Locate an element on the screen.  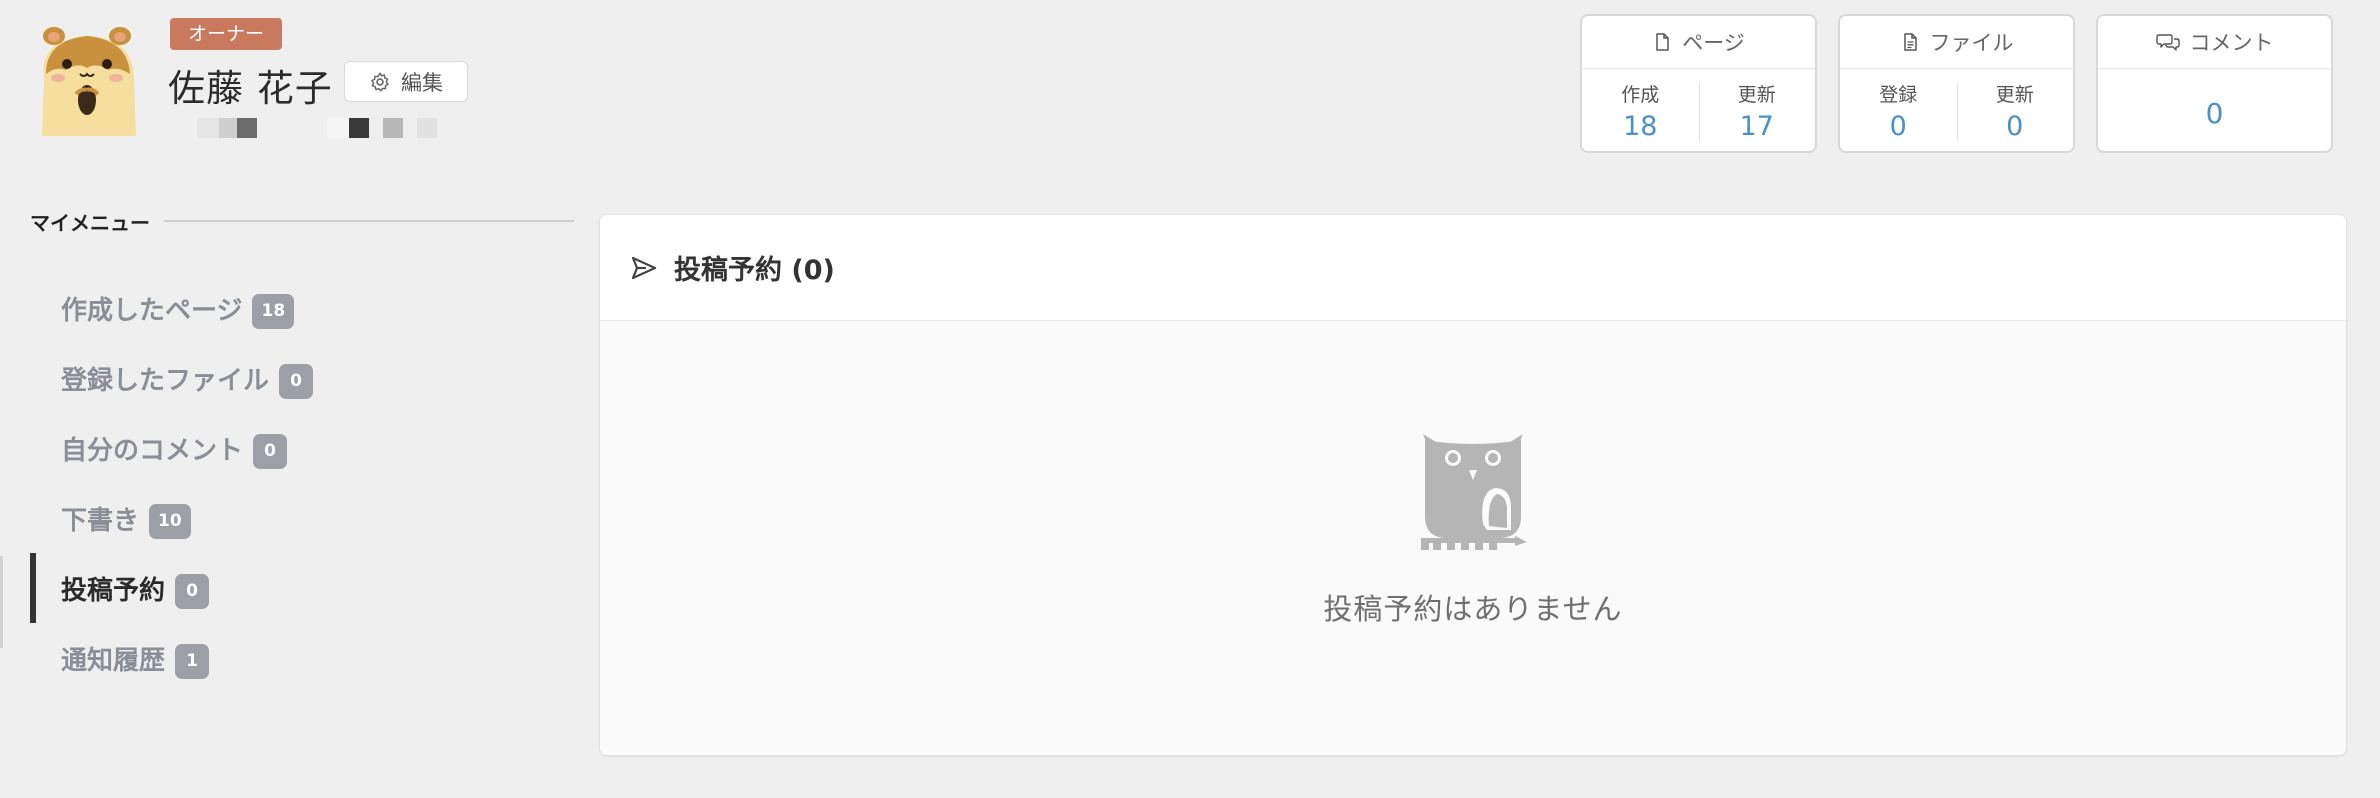
files-updated-label: 更新 is located at coordinates (2014, 95).